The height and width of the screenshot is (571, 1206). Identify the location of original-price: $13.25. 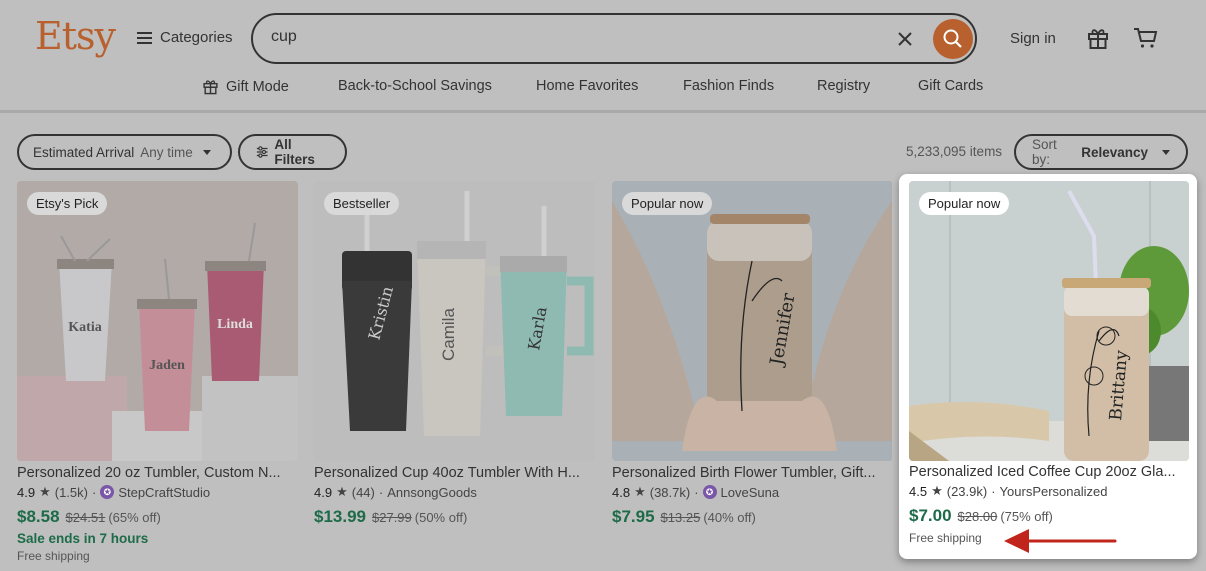
(680, 517).